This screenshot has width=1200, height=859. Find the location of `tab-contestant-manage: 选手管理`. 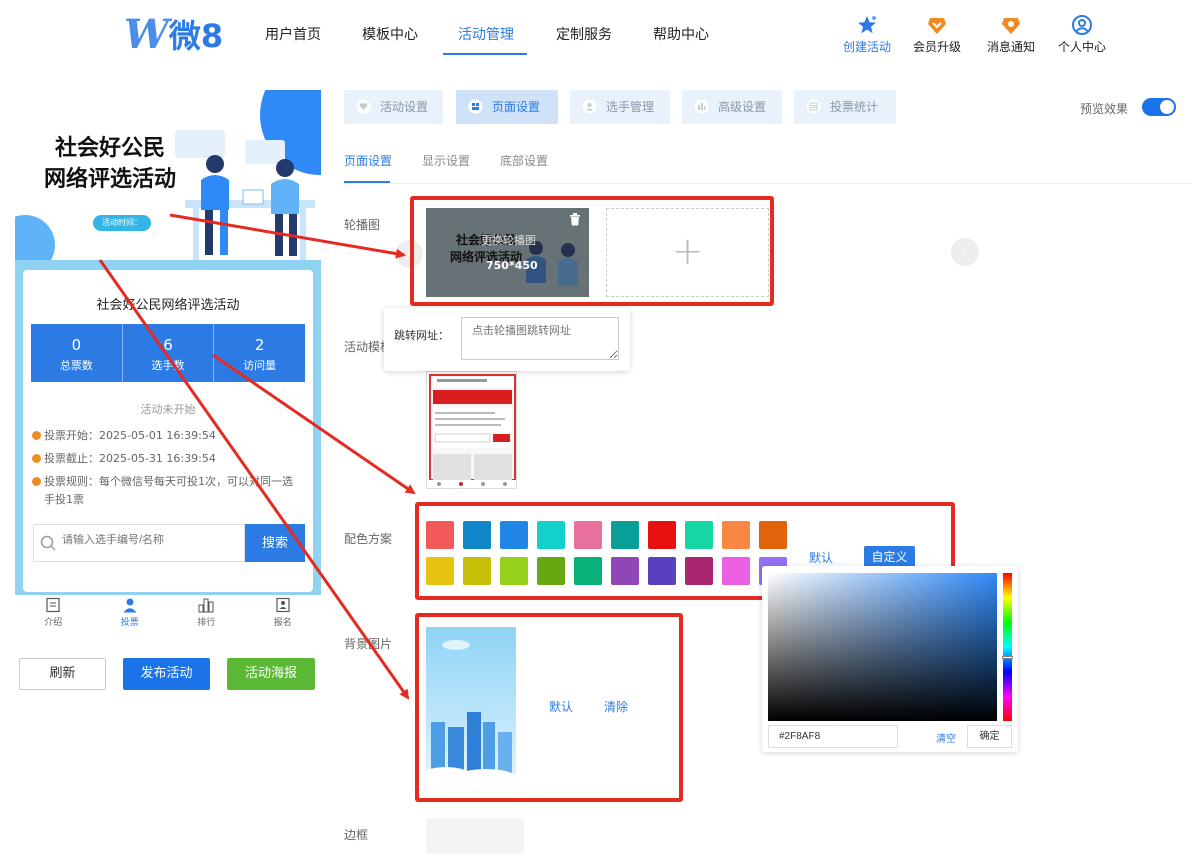

tab-contestant-manage: 选手管理 is located at coordinates (620, 107).